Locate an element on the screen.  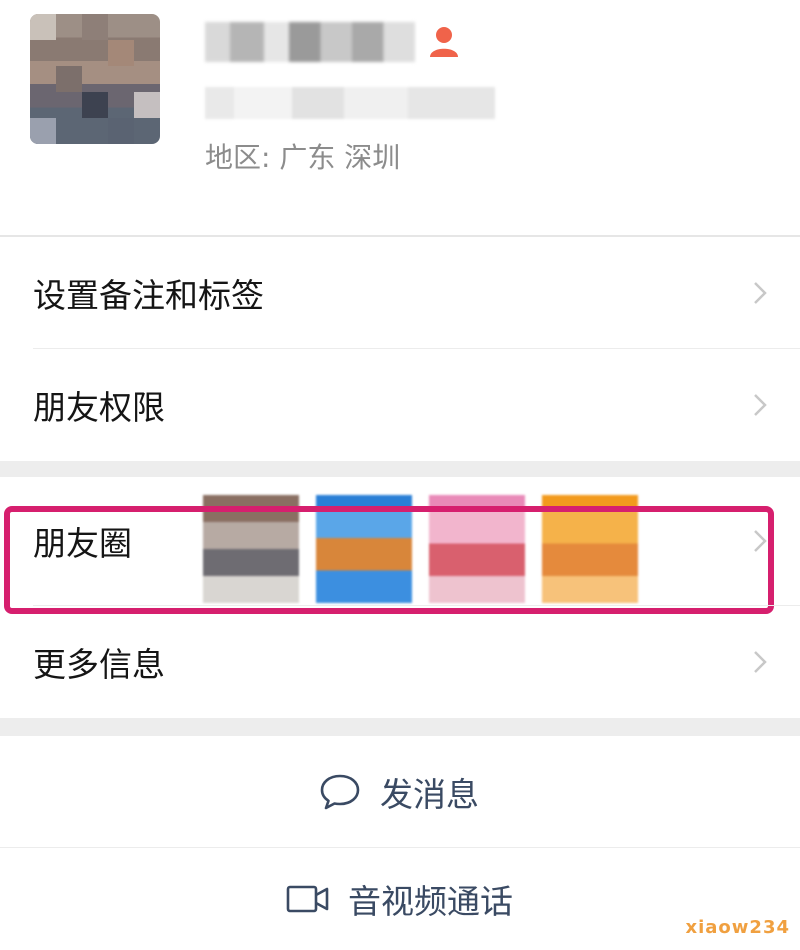
person-icon is located at coordinates (444, 42).